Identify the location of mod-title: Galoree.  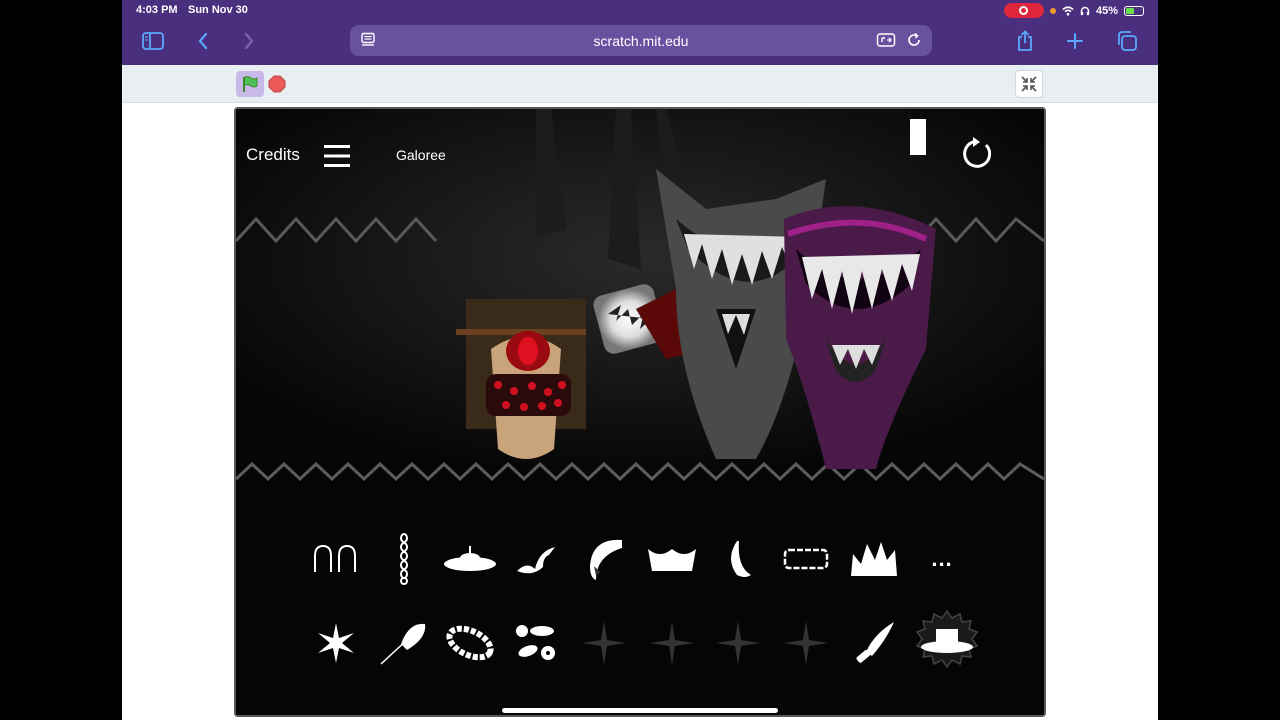
(421, 155).